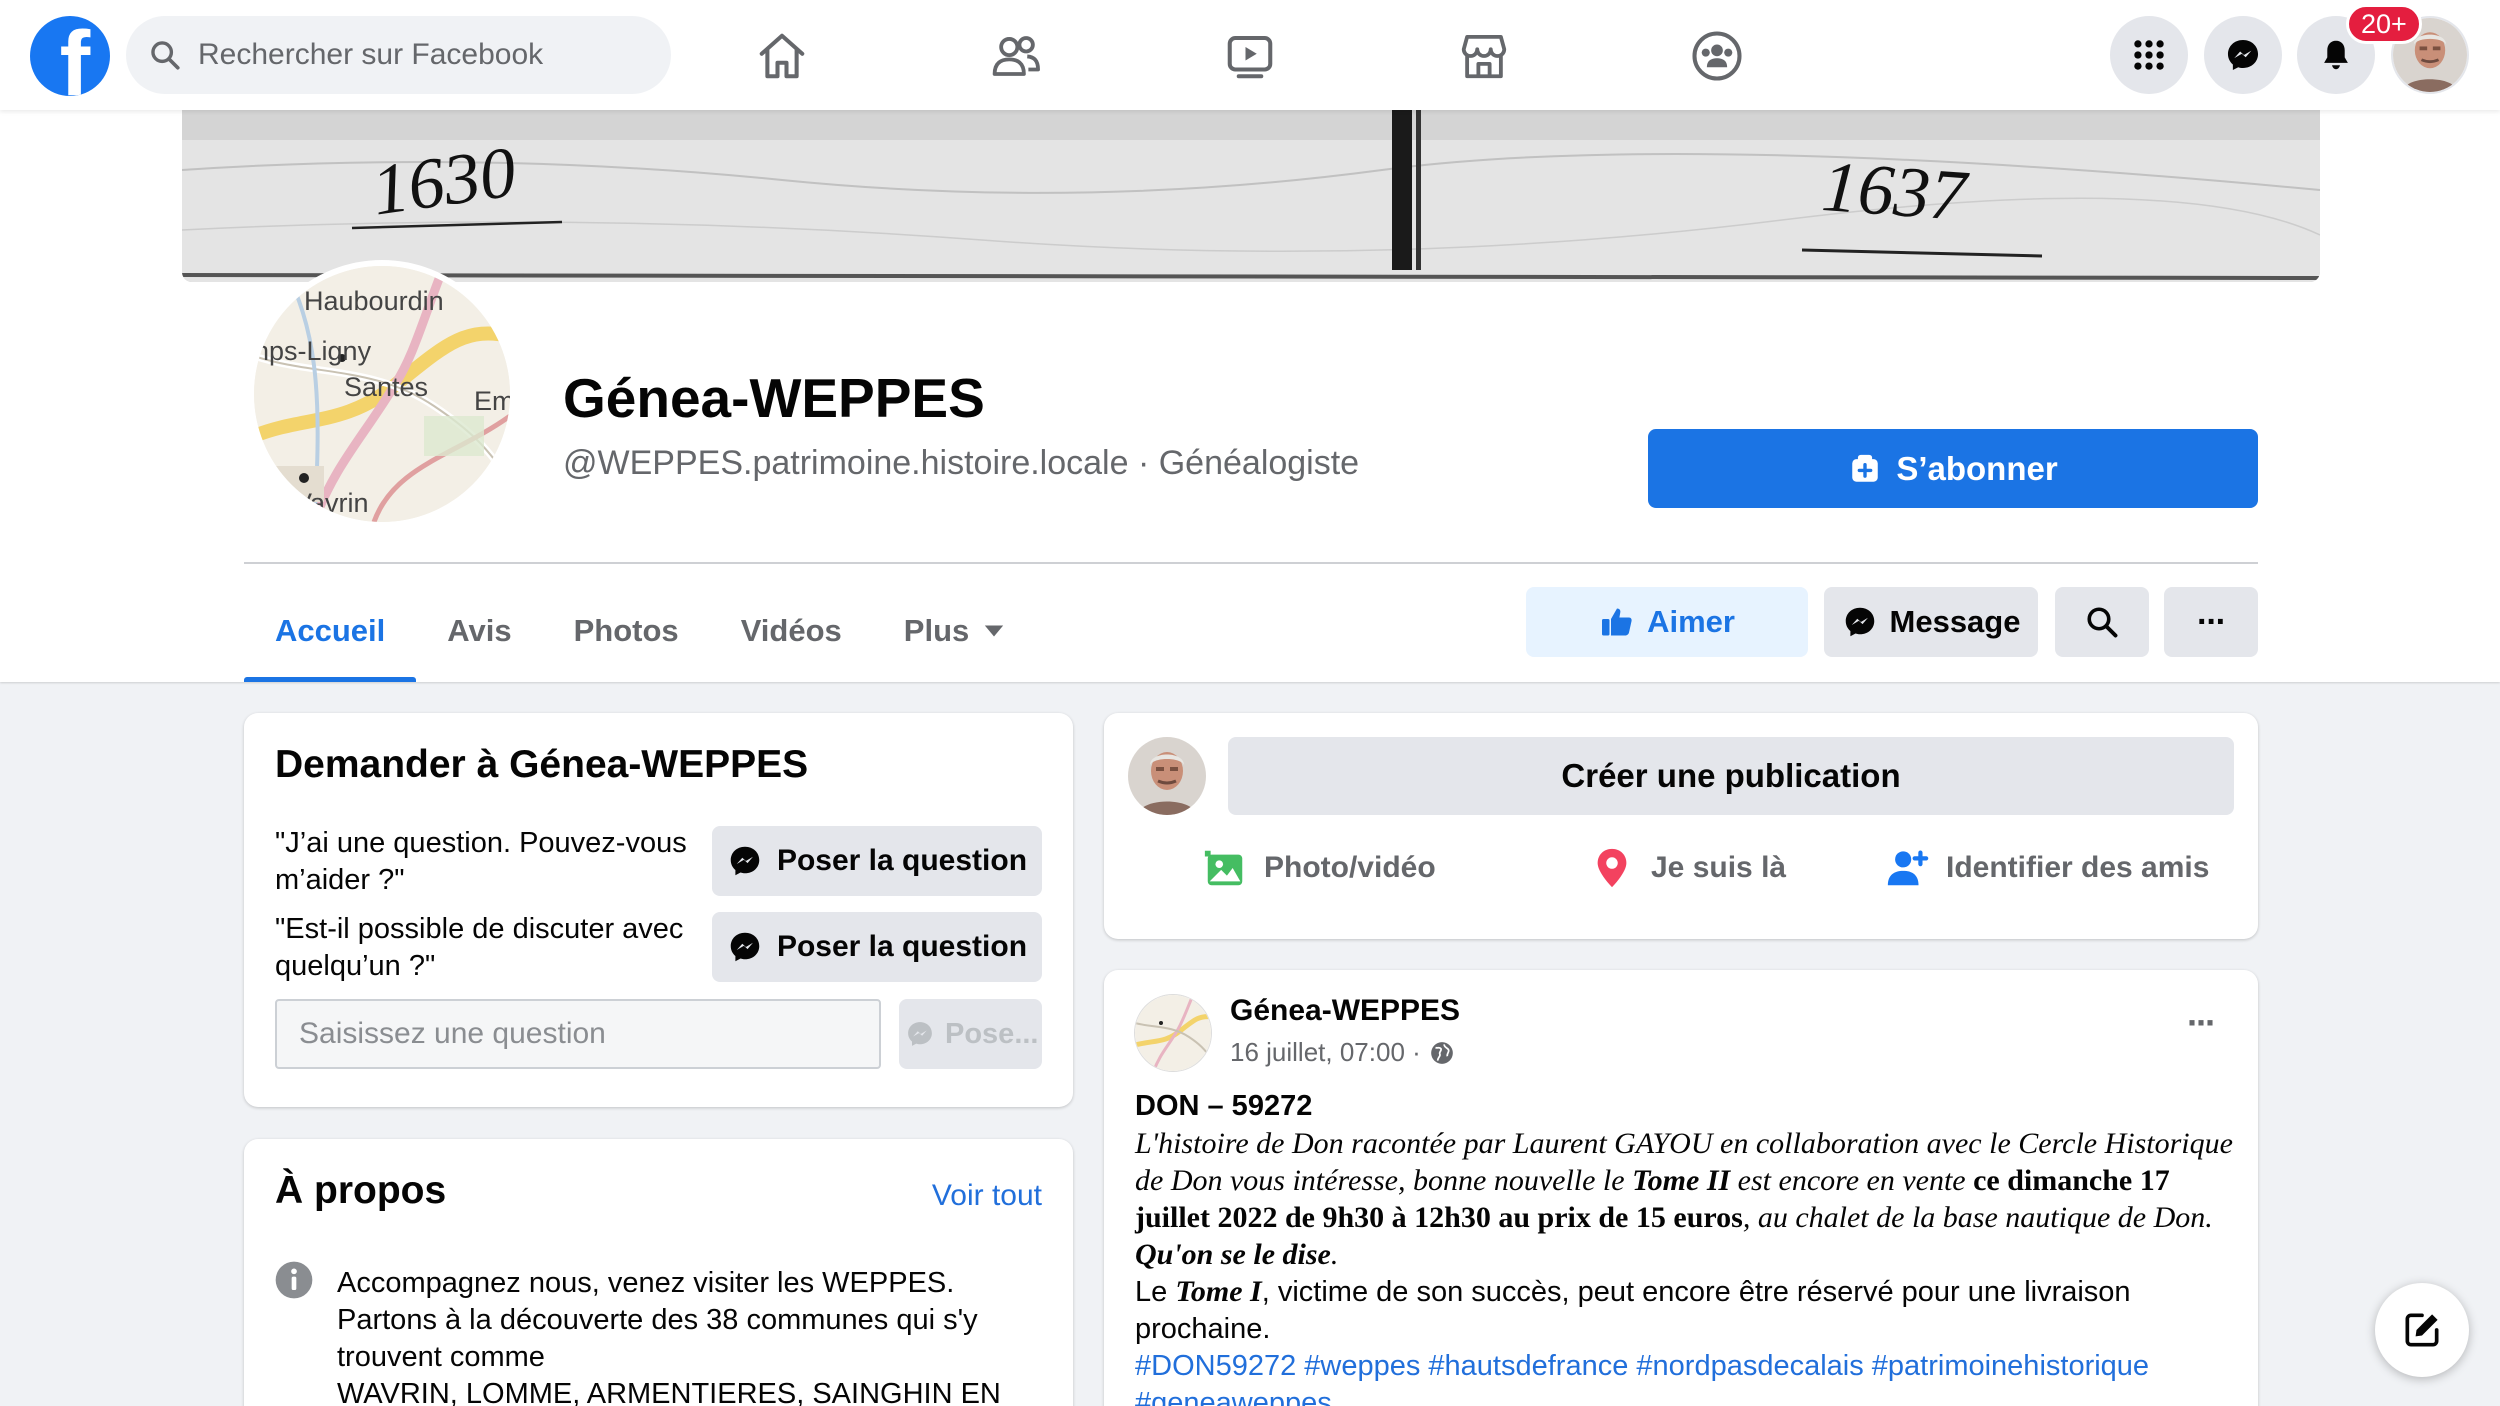 Image resolution: width=2500 pixels, height=1406 pixels. What do you see at coordinates (578, 1034) in the screenshot?
I see `ask-question-input` at bounding box center [578, 1034].